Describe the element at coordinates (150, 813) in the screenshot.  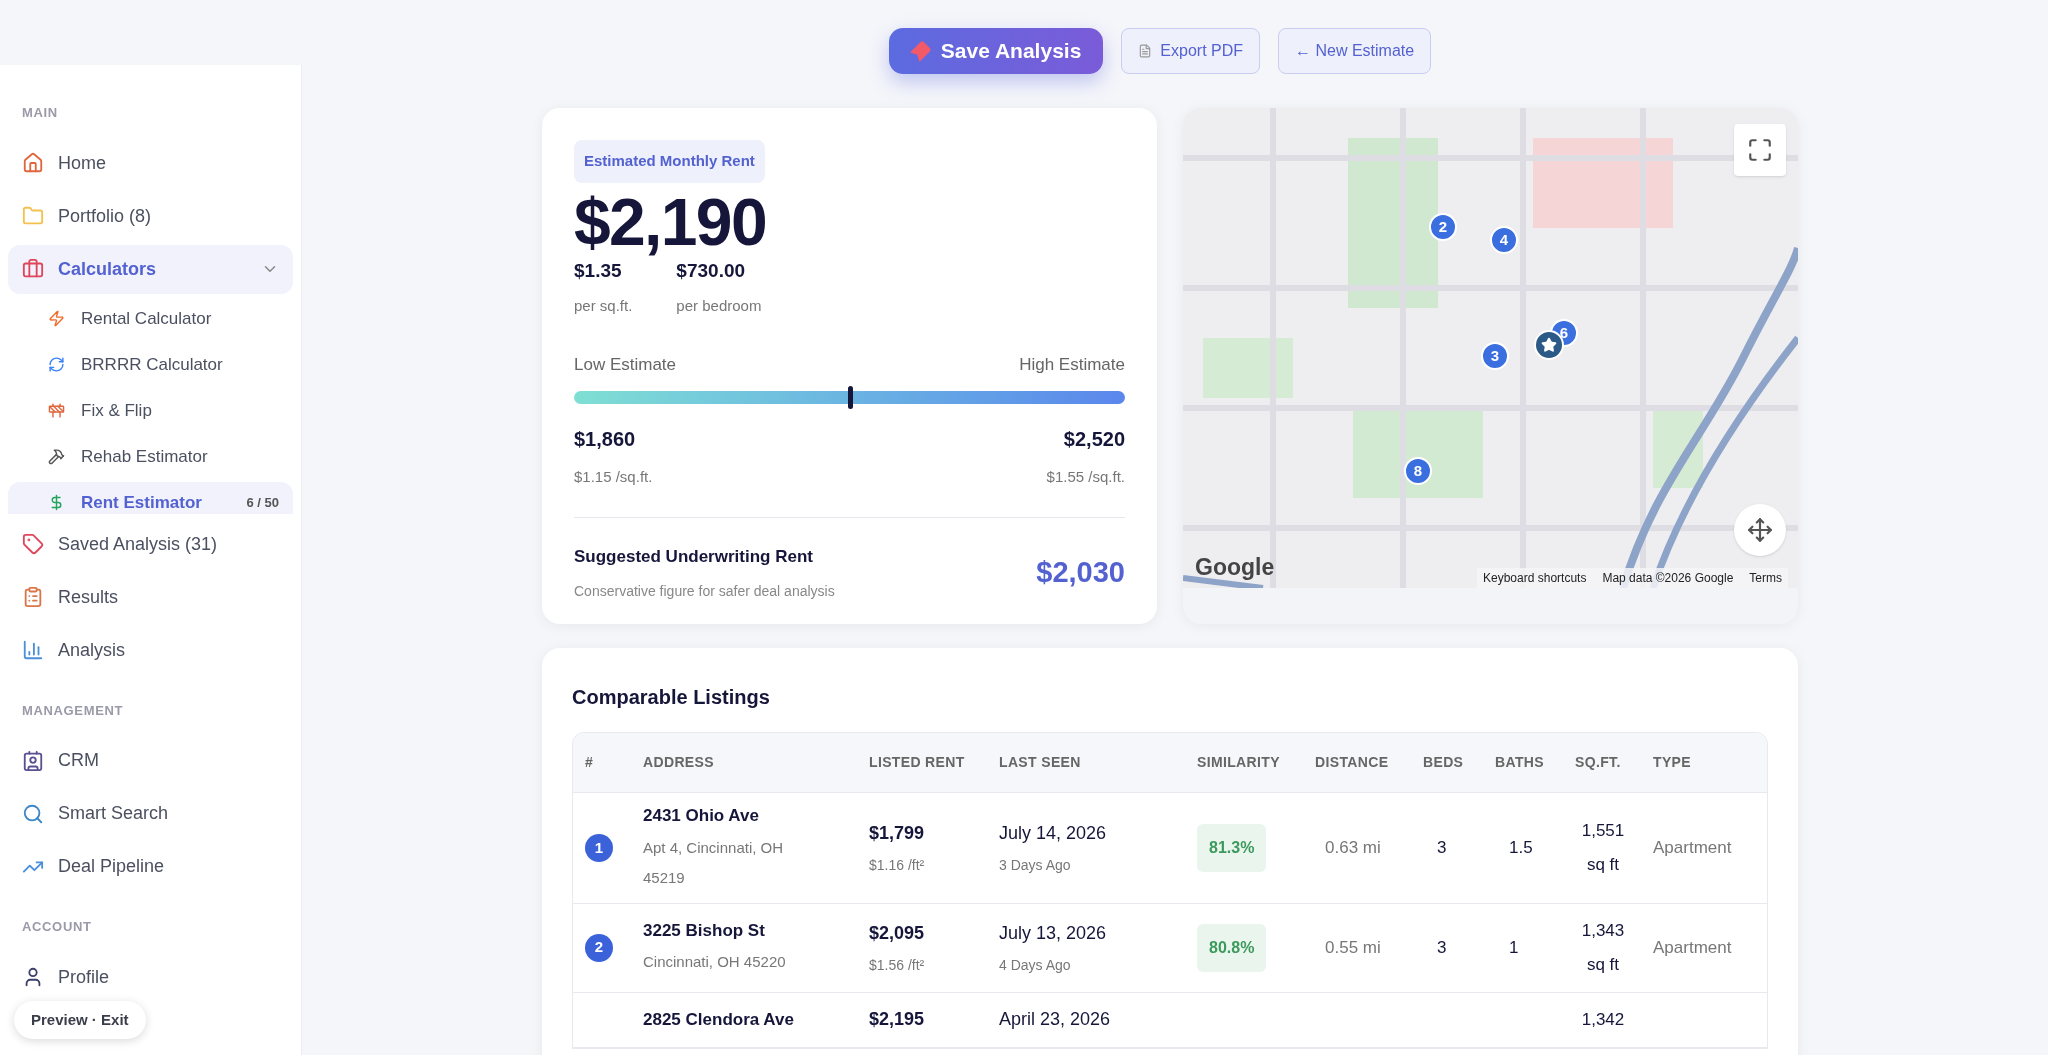
I see `sidebar-item: Smart Search` at that location.